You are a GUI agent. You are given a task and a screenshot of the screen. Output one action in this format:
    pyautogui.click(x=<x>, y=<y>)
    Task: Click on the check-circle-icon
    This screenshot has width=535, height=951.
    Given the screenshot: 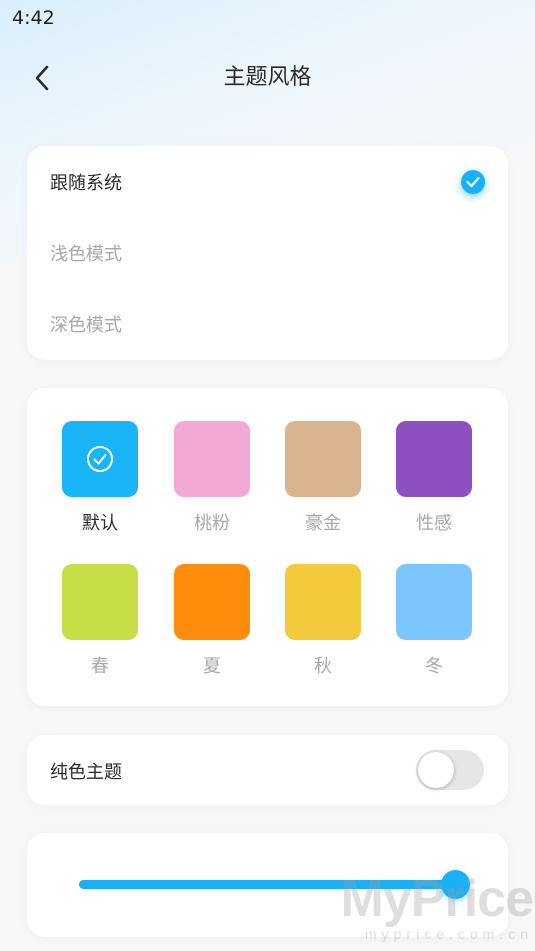 What is the action you would take?
    pyautogui.click(x=100, y=459)
    